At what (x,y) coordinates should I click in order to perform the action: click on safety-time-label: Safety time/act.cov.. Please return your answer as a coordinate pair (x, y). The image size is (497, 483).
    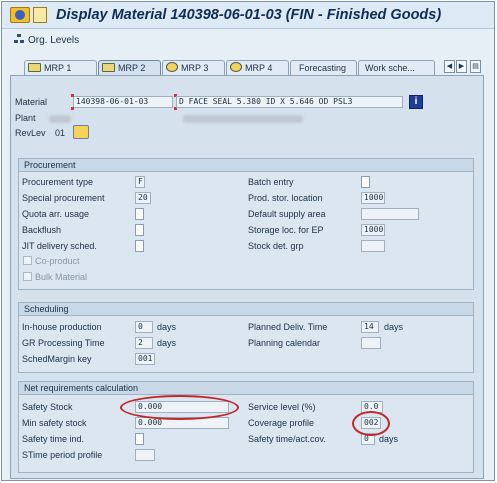
    Looking at the image, I should click on (287, 439).